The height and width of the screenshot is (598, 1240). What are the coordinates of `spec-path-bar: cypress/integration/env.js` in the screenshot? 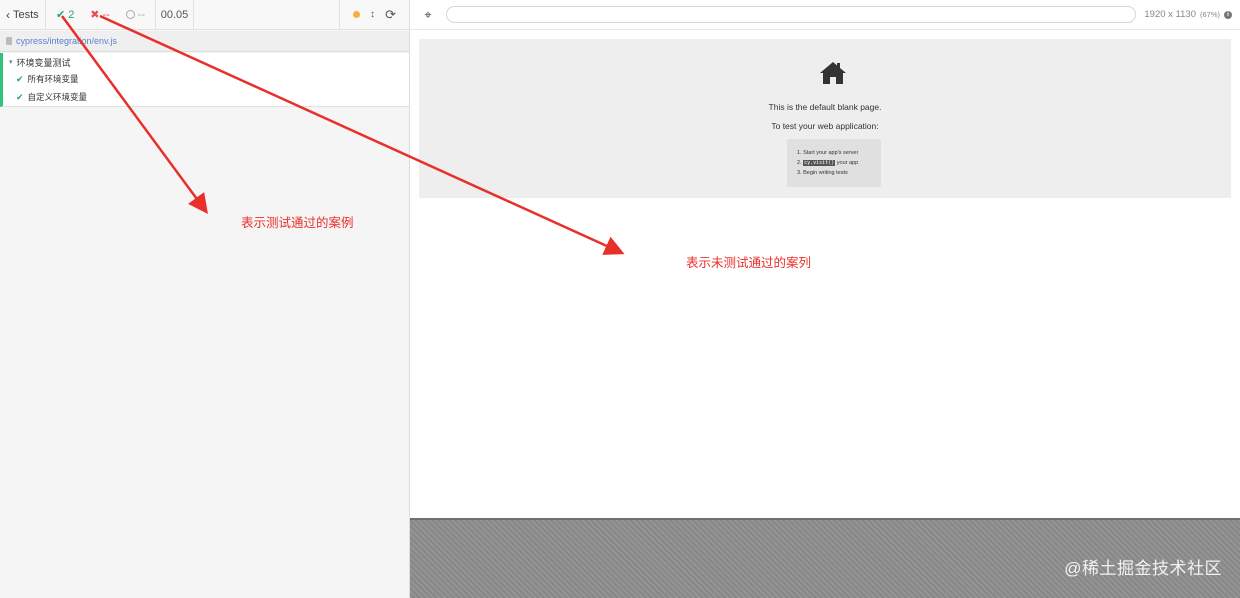 It's located at (204, 41).